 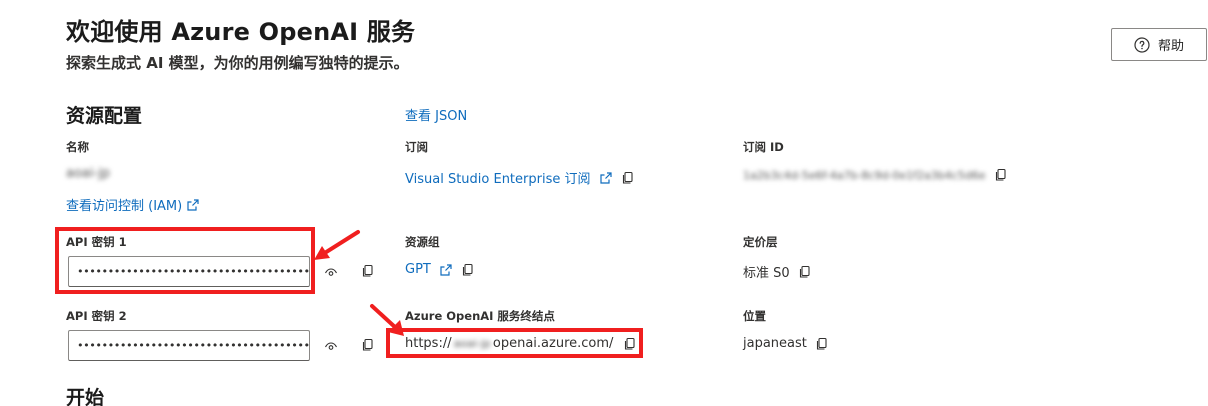 I want to click on name-value: aoai-jp, so click(x=88, y=173).